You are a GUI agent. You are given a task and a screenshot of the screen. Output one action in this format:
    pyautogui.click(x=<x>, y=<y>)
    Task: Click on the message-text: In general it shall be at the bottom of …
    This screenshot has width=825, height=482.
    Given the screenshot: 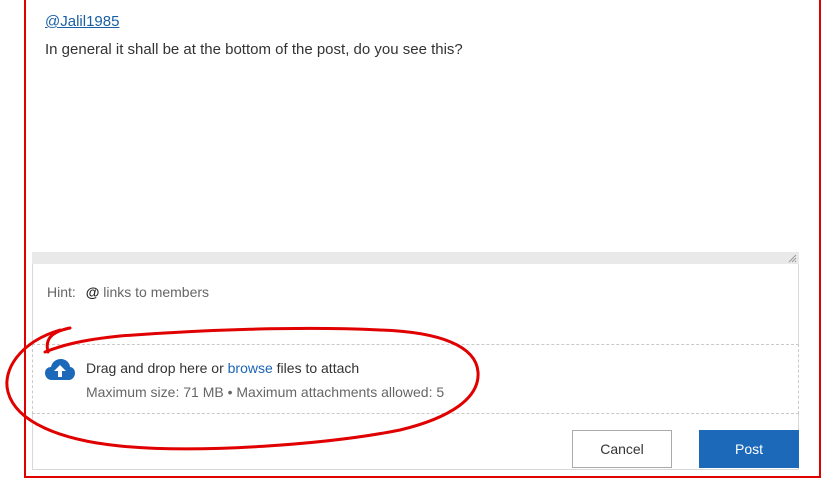 What is the action you would take?
    pyautogui.click(x=254, y=49)
    